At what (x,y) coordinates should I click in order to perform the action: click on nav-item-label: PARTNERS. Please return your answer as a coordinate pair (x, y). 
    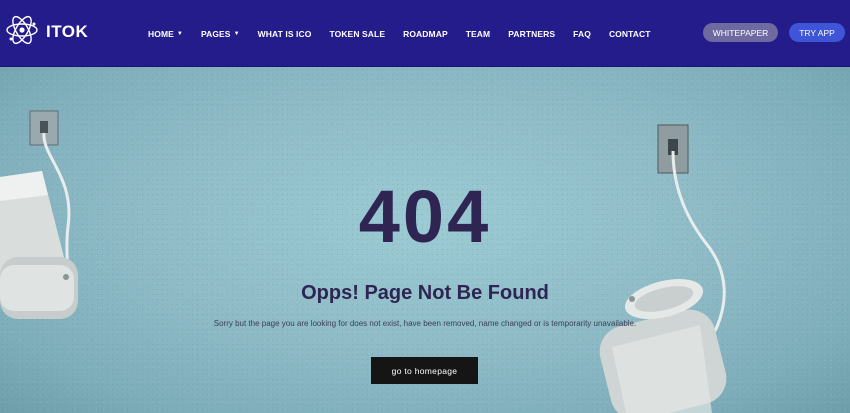
    Looking at the image, I should click on (532, 33).